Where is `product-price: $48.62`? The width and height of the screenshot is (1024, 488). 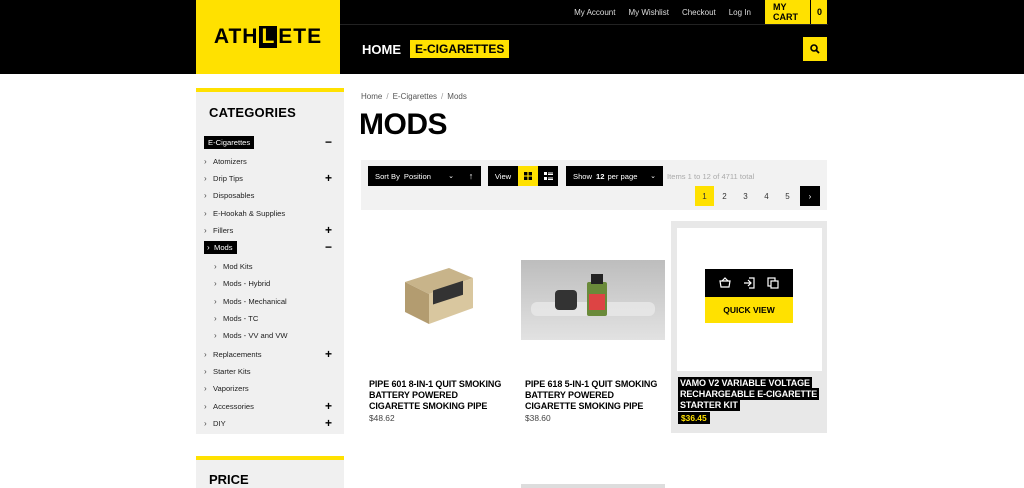 product-price: $48.62 is located at coordinates (382, 418).